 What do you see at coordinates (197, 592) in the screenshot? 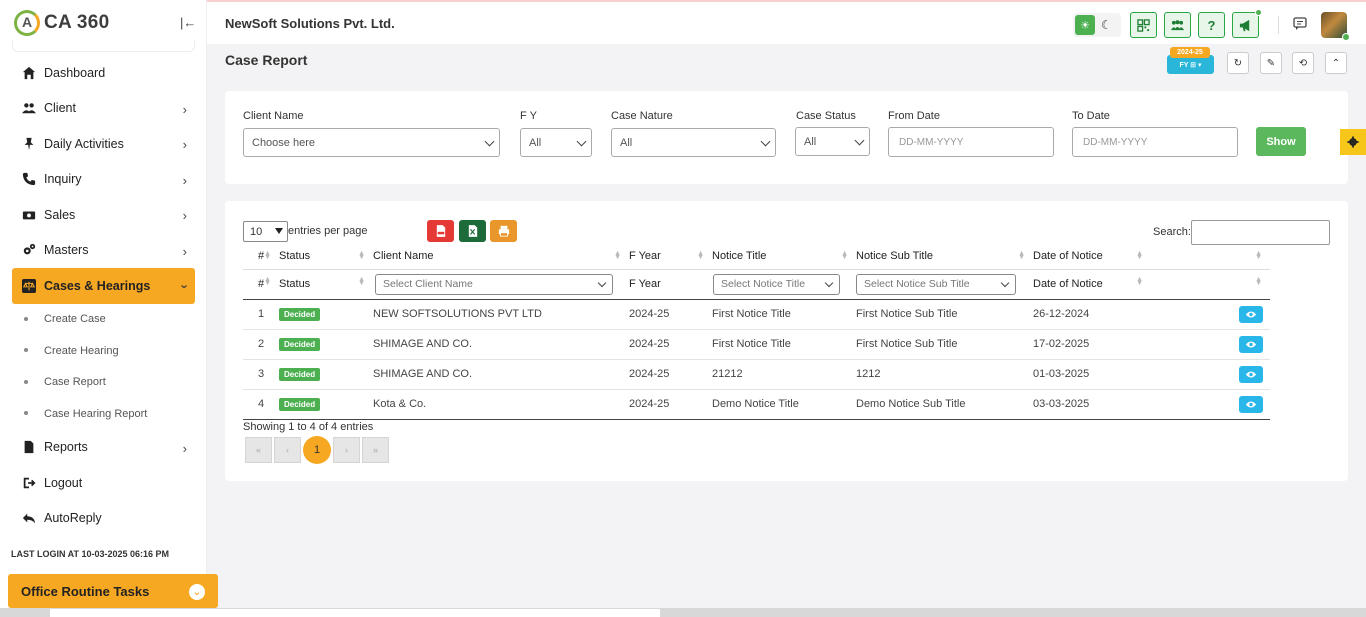
I see `chevron-down-icon: ⌄` at bounding box center [197, 592].